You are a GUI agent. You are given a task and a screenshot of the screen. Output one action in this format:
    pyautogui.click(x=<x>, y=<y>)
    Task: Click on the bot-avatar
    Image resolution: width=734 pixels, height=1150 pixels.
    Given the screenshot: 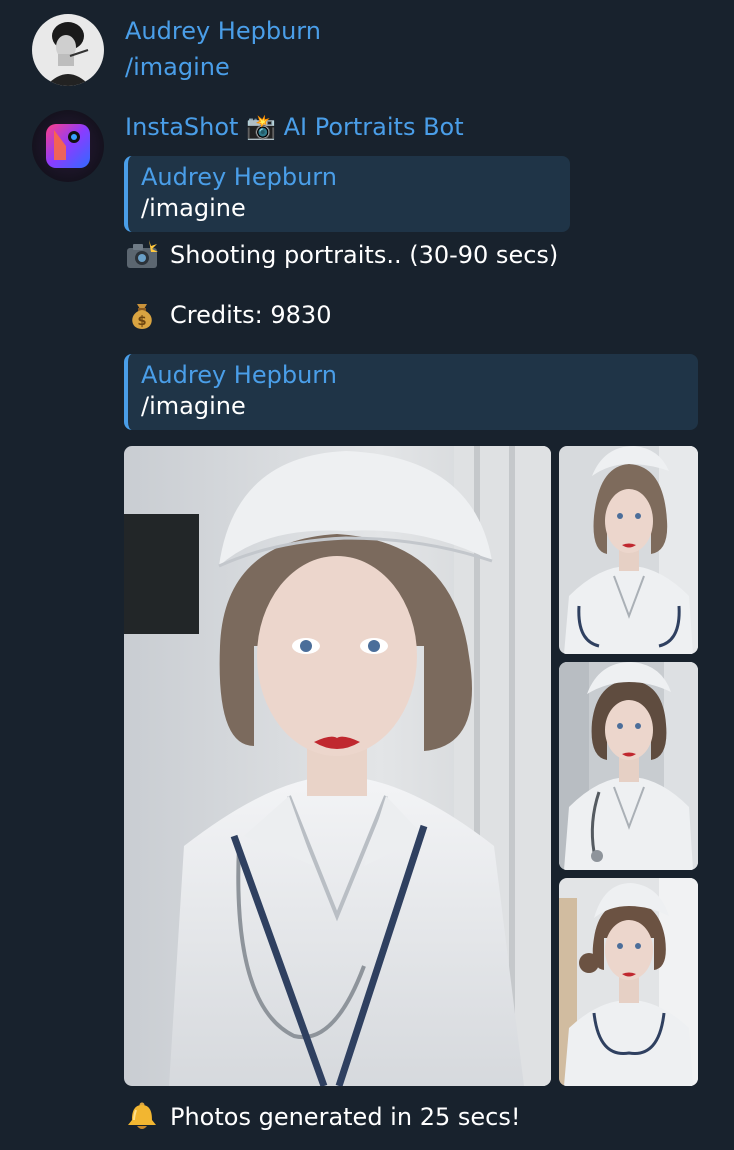 What is the action you would take?
    pyautogui.click(x=68, y=146)
    